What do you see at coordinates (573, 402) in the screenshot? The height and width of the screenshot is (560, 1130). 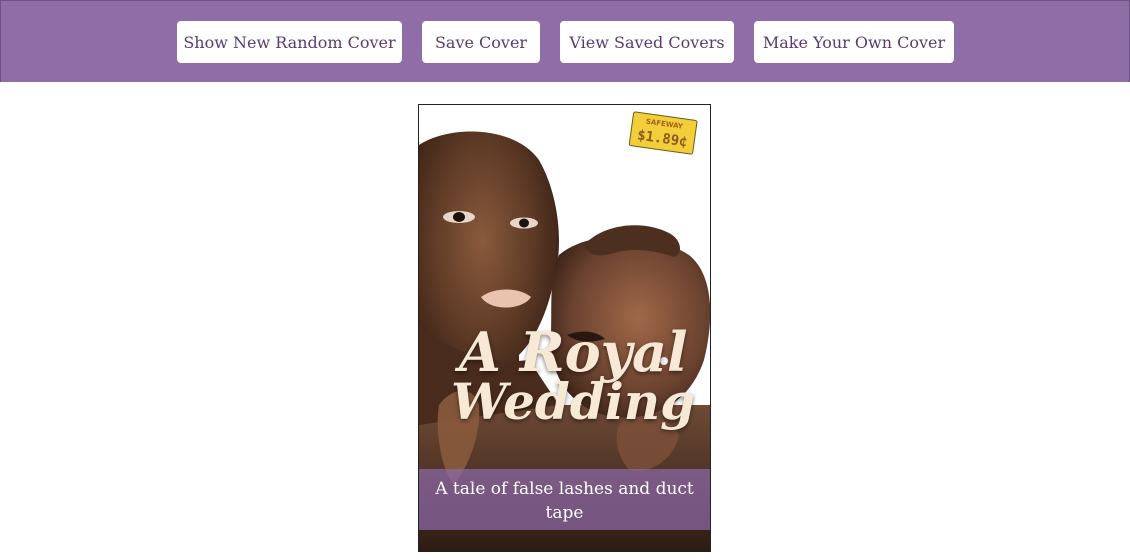 I see `cover-title-line2: Wedding` at bounding box center [573, 402].